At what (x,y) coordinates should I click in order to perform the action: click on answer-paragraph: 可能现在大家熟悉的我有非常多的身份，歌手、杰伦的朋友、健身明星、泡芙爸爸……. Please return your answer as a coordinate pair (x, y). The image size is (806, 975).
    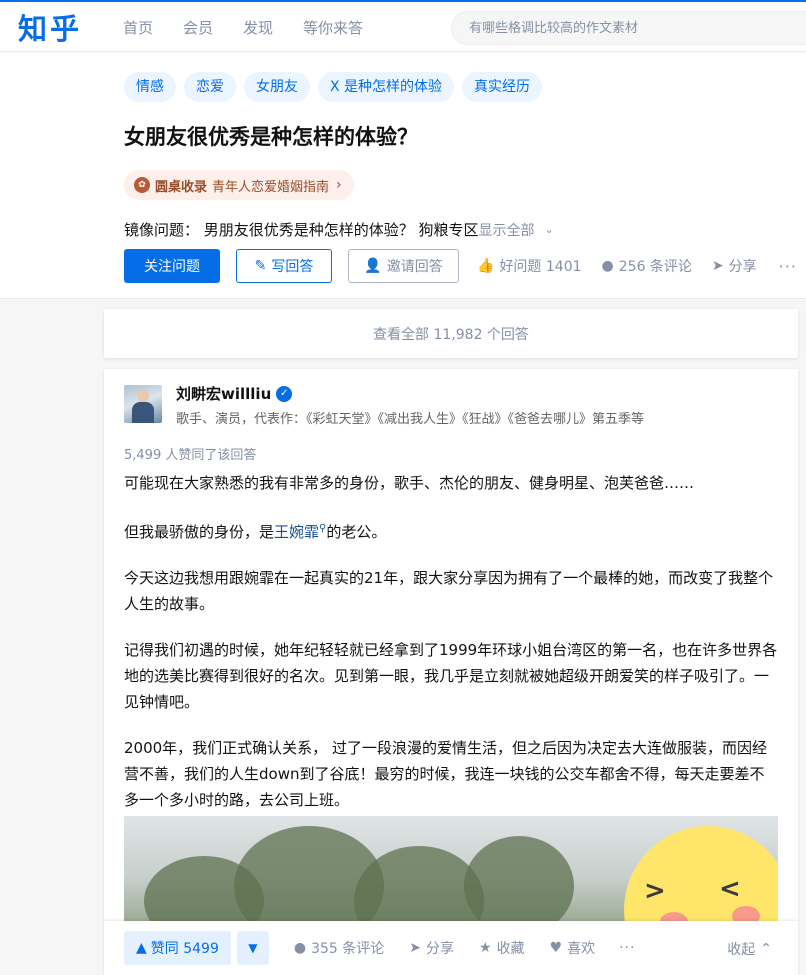
    Looking at the image, I should click on (409, 483).